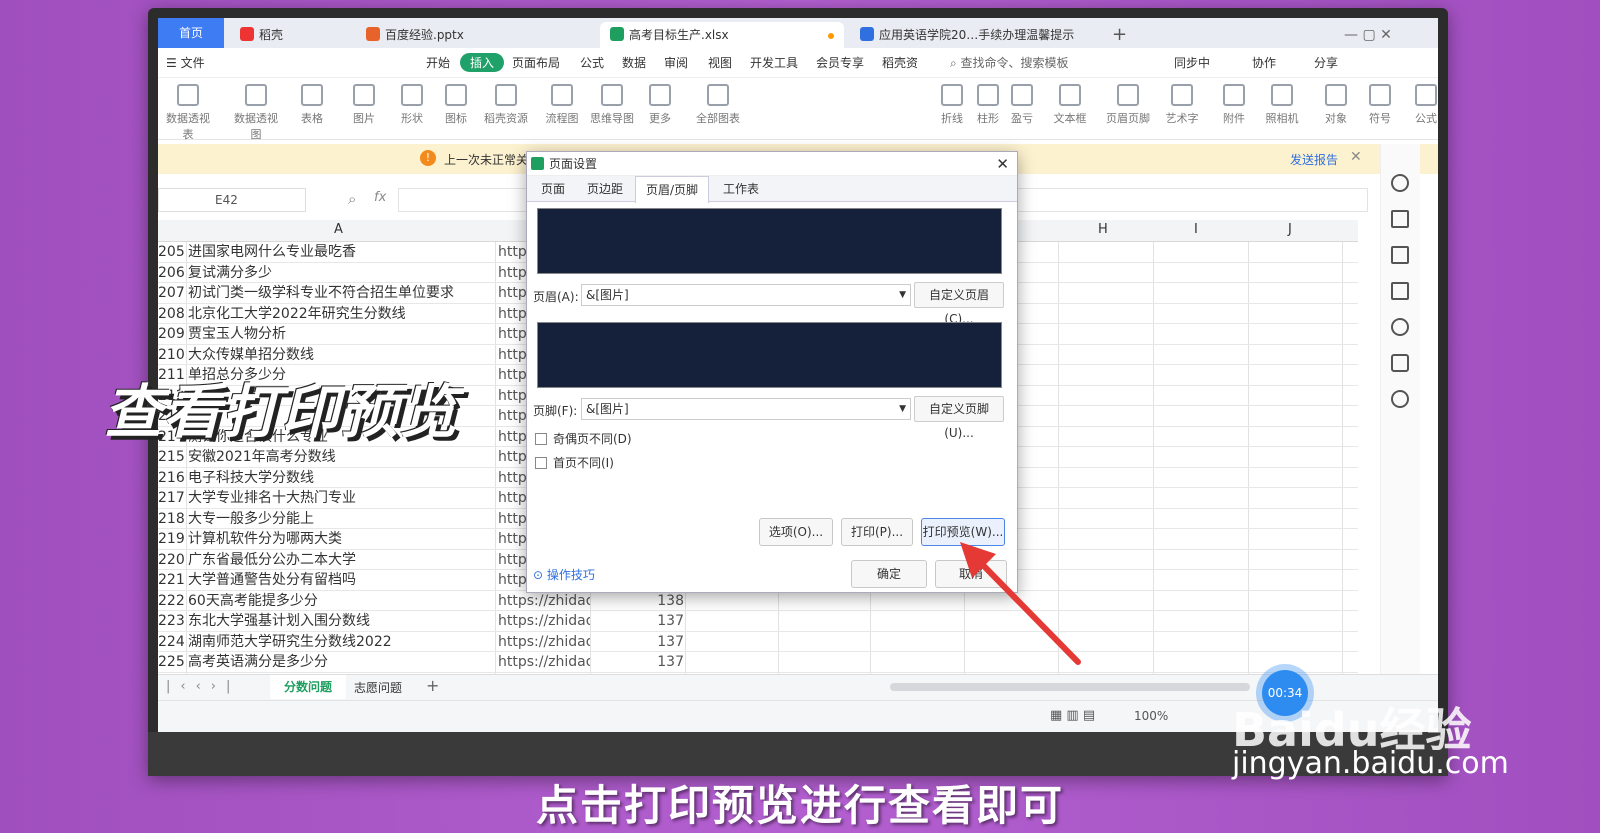 The image size is (1600, 833). I want to click on col-header-h: H, so click(1103, 229).